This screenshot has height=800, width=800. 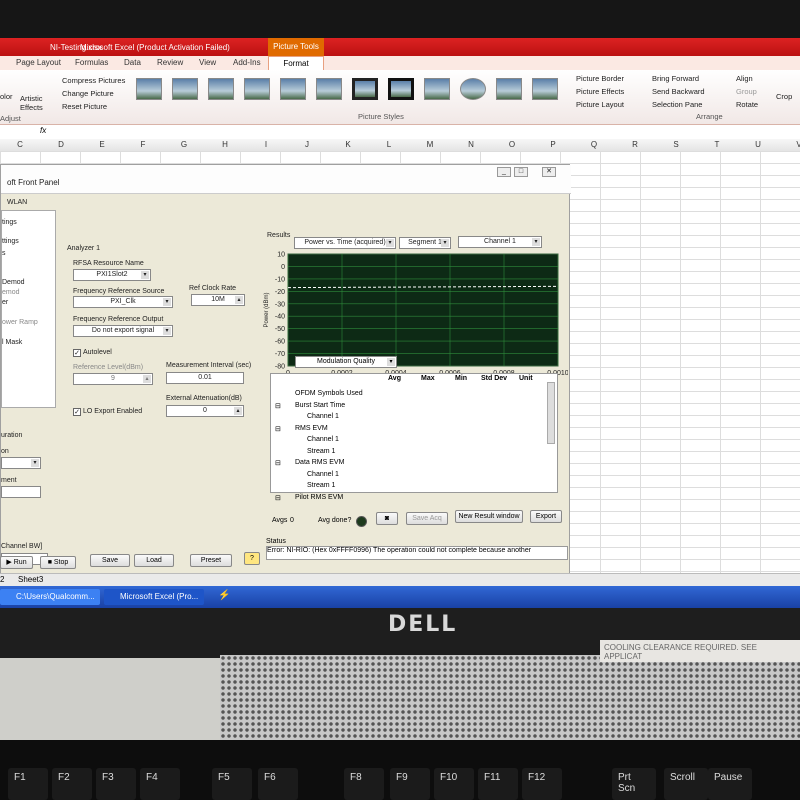 I want to click on column-header-k: K, so click(x=348, y=144).